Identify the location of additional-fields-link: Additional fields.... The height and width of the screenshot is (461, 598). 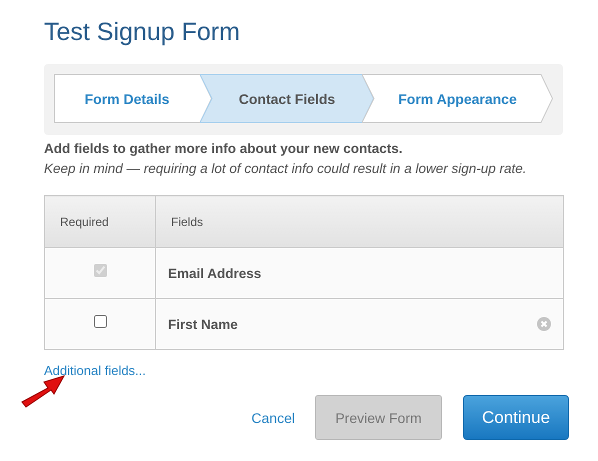
(95, 370).